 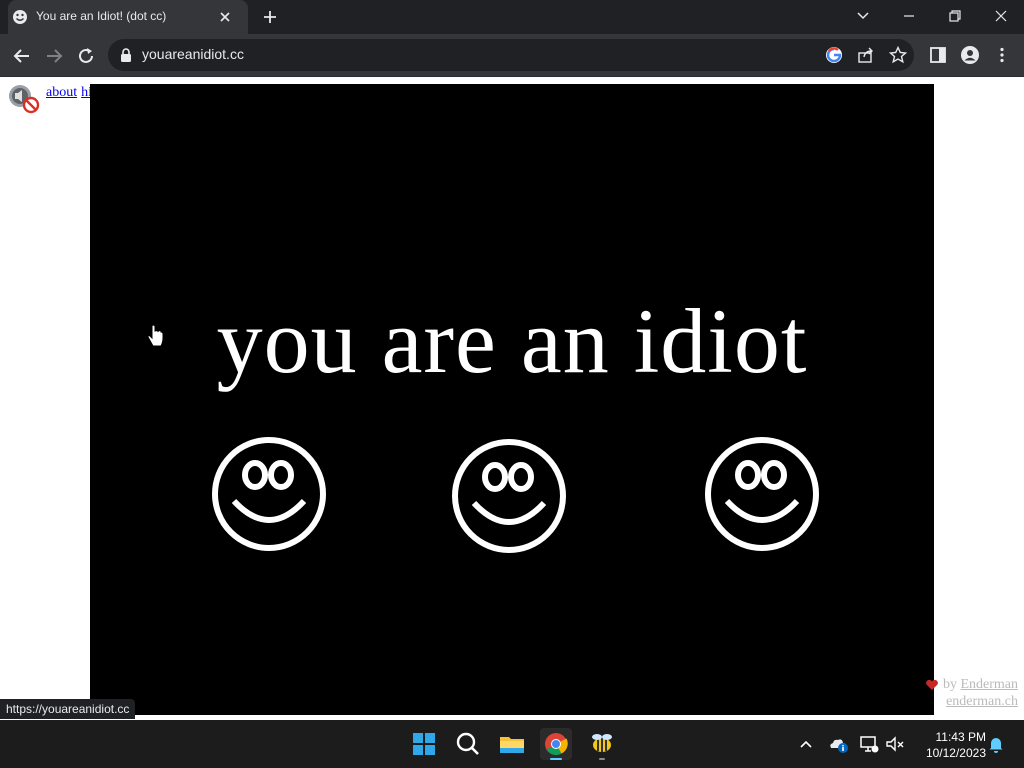 I want to click on nav-link-about: about, so click(x=61, y=92).